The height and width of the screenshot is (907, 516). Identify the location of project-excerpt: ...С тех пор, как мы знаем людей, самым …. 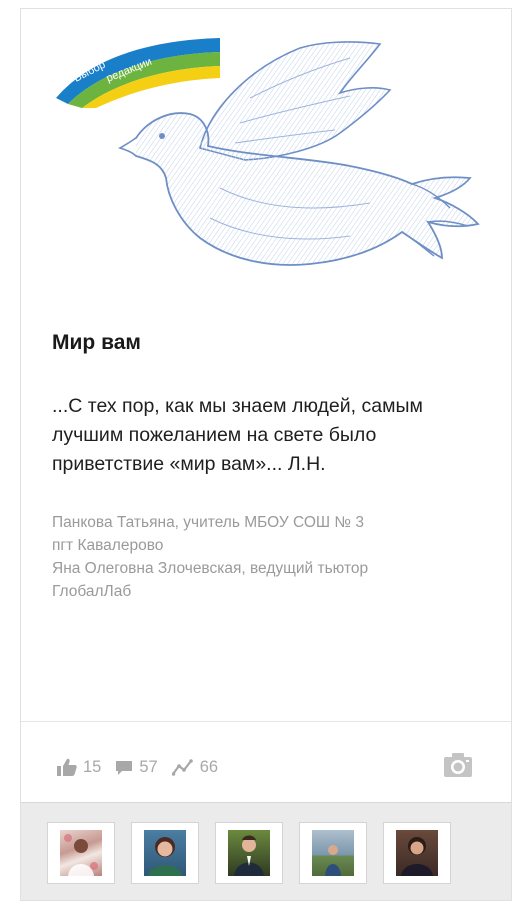
(237, 435).